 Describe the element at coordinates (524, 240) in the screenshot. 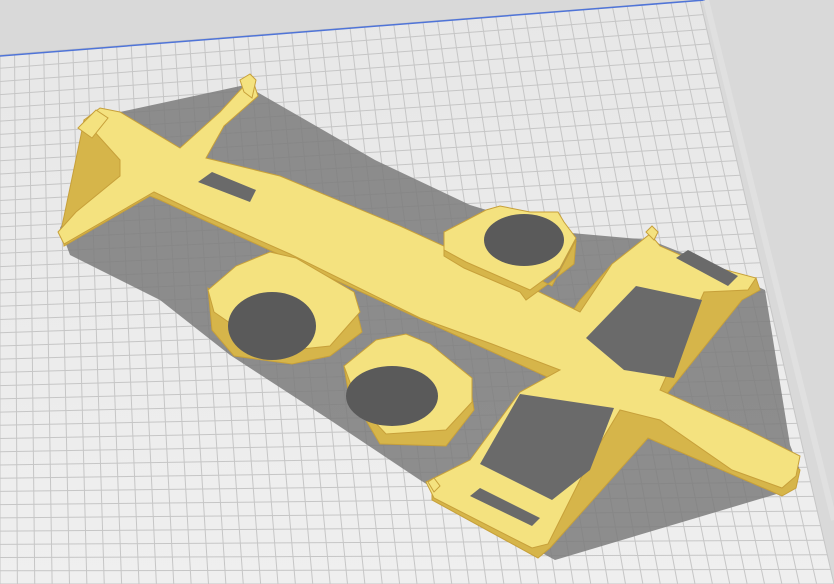

I see `clip1-hole` at that location.